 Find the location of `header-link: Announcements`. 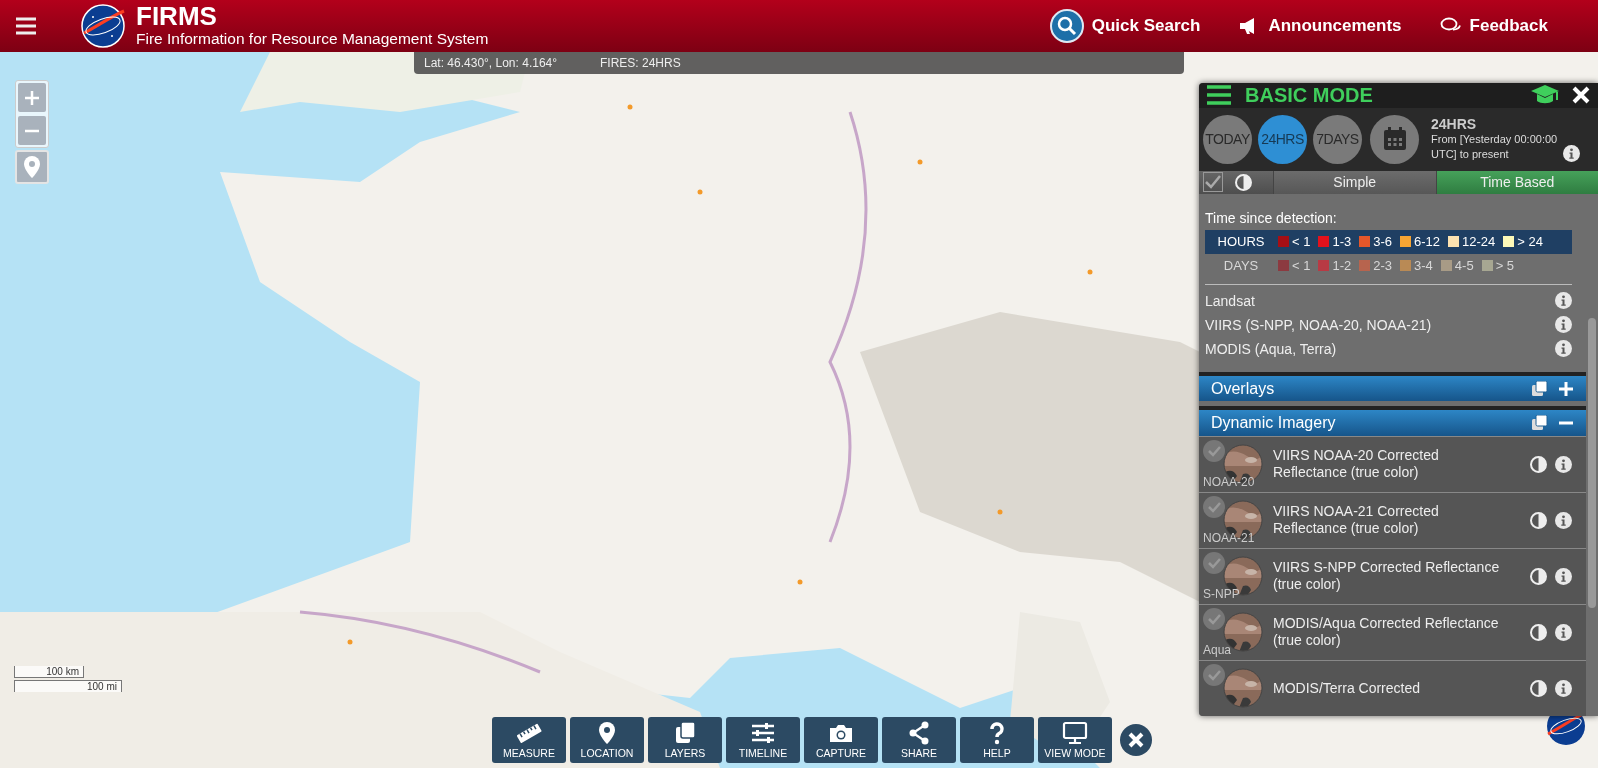

header-link: Announcements is located at coordinates (1320, 26).